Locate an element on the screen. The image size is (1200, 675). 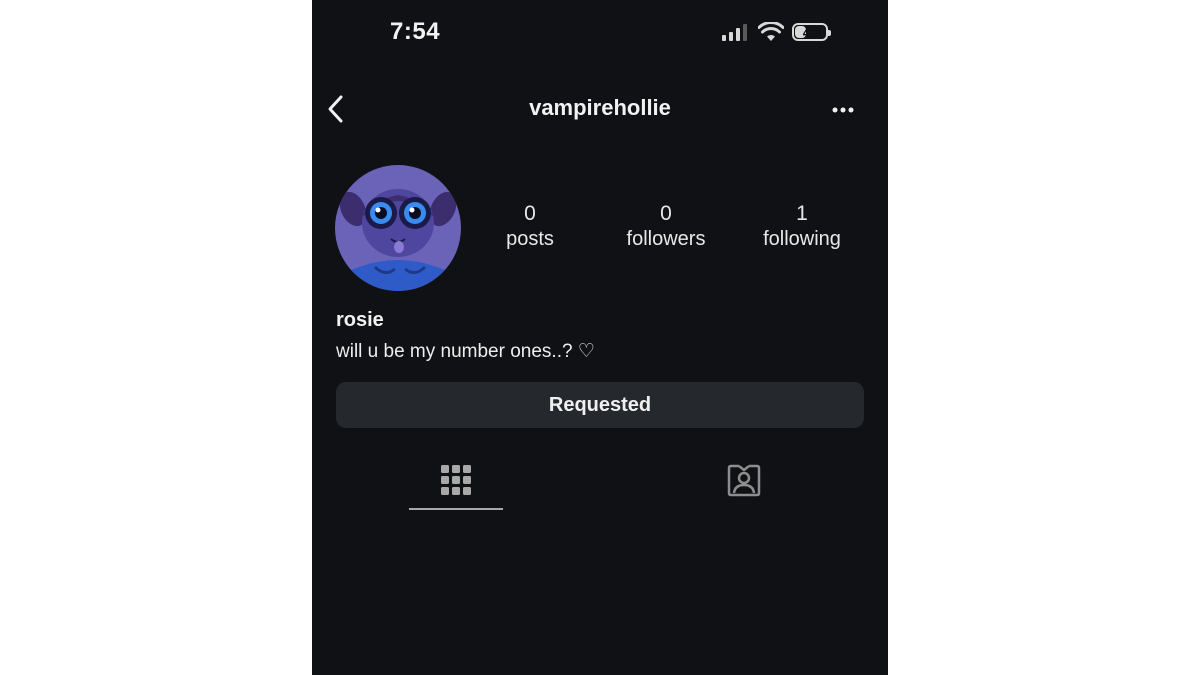
tab-tagged is located at coordinates (744, 485).